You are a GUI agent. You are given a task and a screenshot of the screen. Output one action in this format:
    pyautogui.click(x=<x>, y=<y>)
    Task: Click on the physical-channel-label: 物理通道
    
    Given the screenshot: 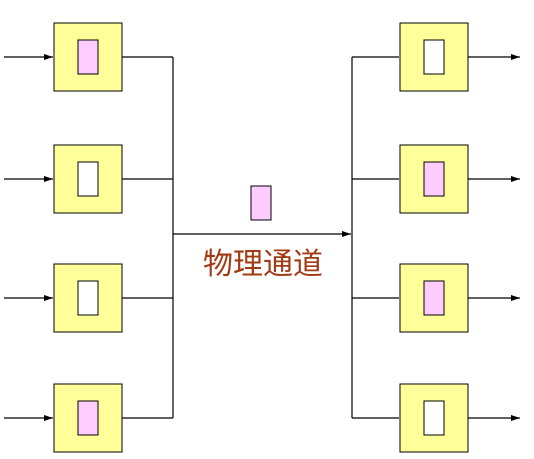 What is the action you would take?
    pyautogui.click(x=263, y=264)
    